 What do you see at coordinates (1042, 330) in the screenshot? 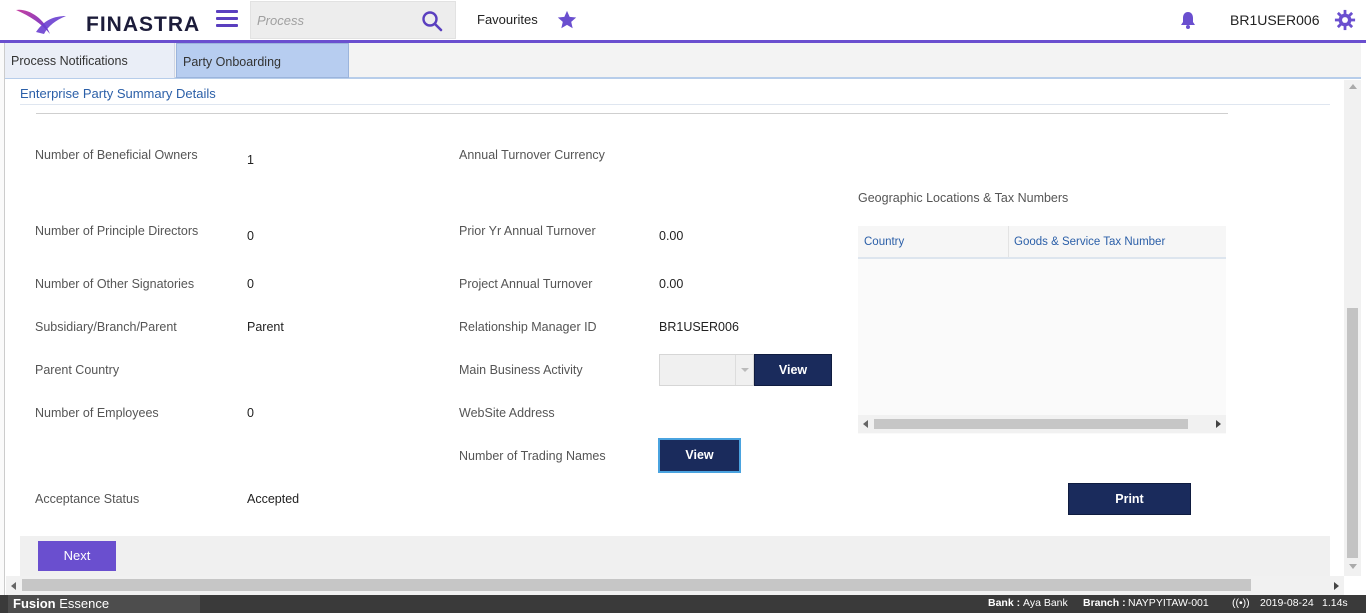
I see `geo-table: Country Goods & Service Tax Number` at bounding box center [1042, 330].